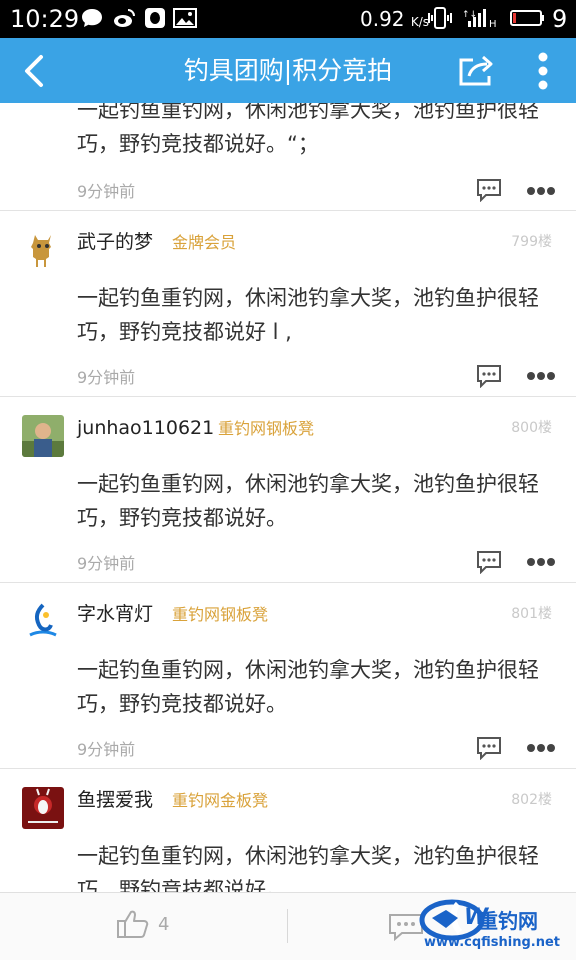 The height and width of the screenshot is (960, 576). I want to click on list-item: 一起钓鱼重钓网，休闲池钓拿大奖，池钓鱼护很轻巧，野钓竞技都说好。“； 9分钟前, so click(288, 157).